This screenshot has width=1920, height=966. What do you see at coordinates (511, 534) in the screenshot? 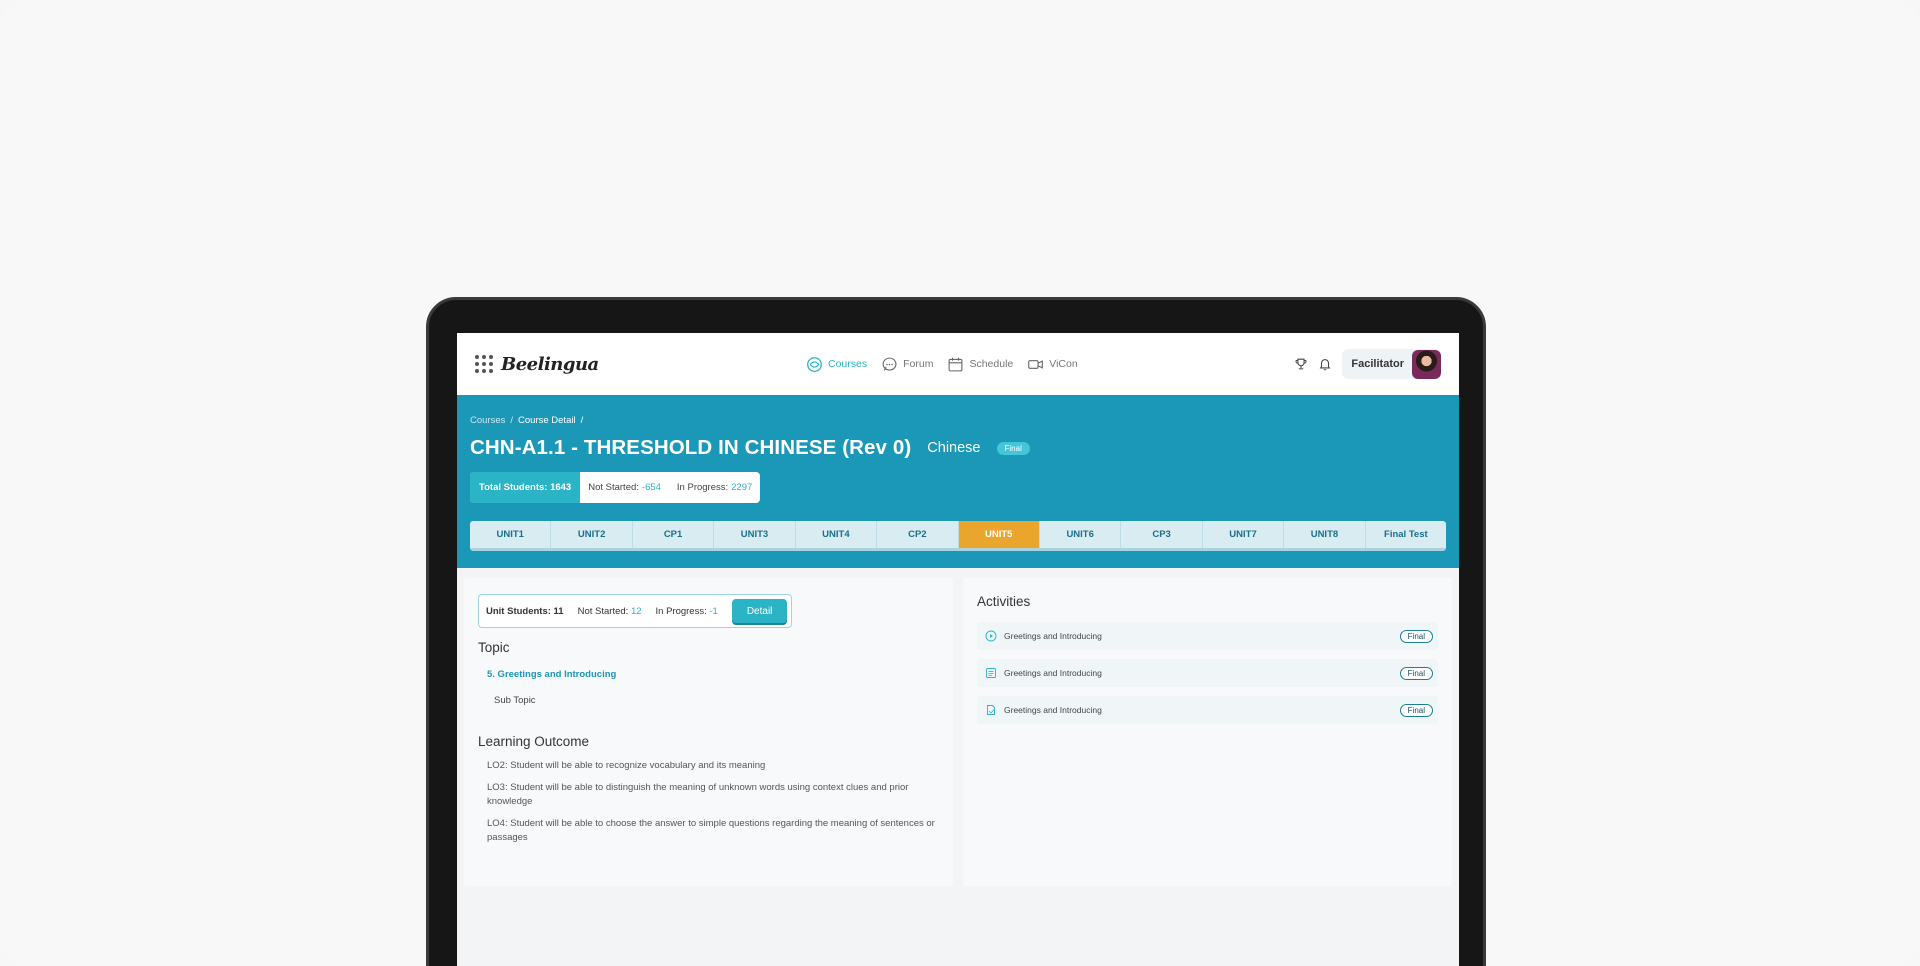
I see `tab-unit1: UNIT1` at bounding box center [511, 534].